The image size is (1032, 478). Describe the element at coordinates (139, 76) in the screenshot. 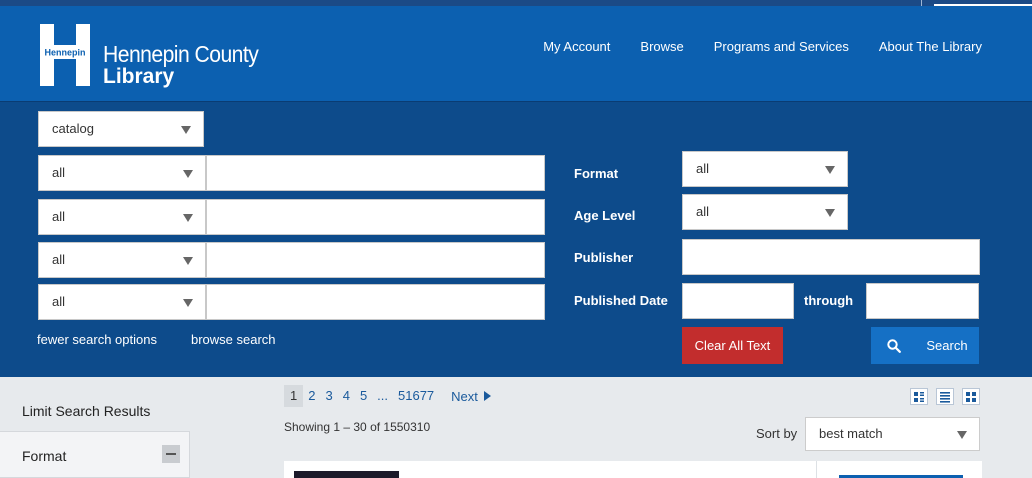

I see `logo-line-library: Library` at that location.